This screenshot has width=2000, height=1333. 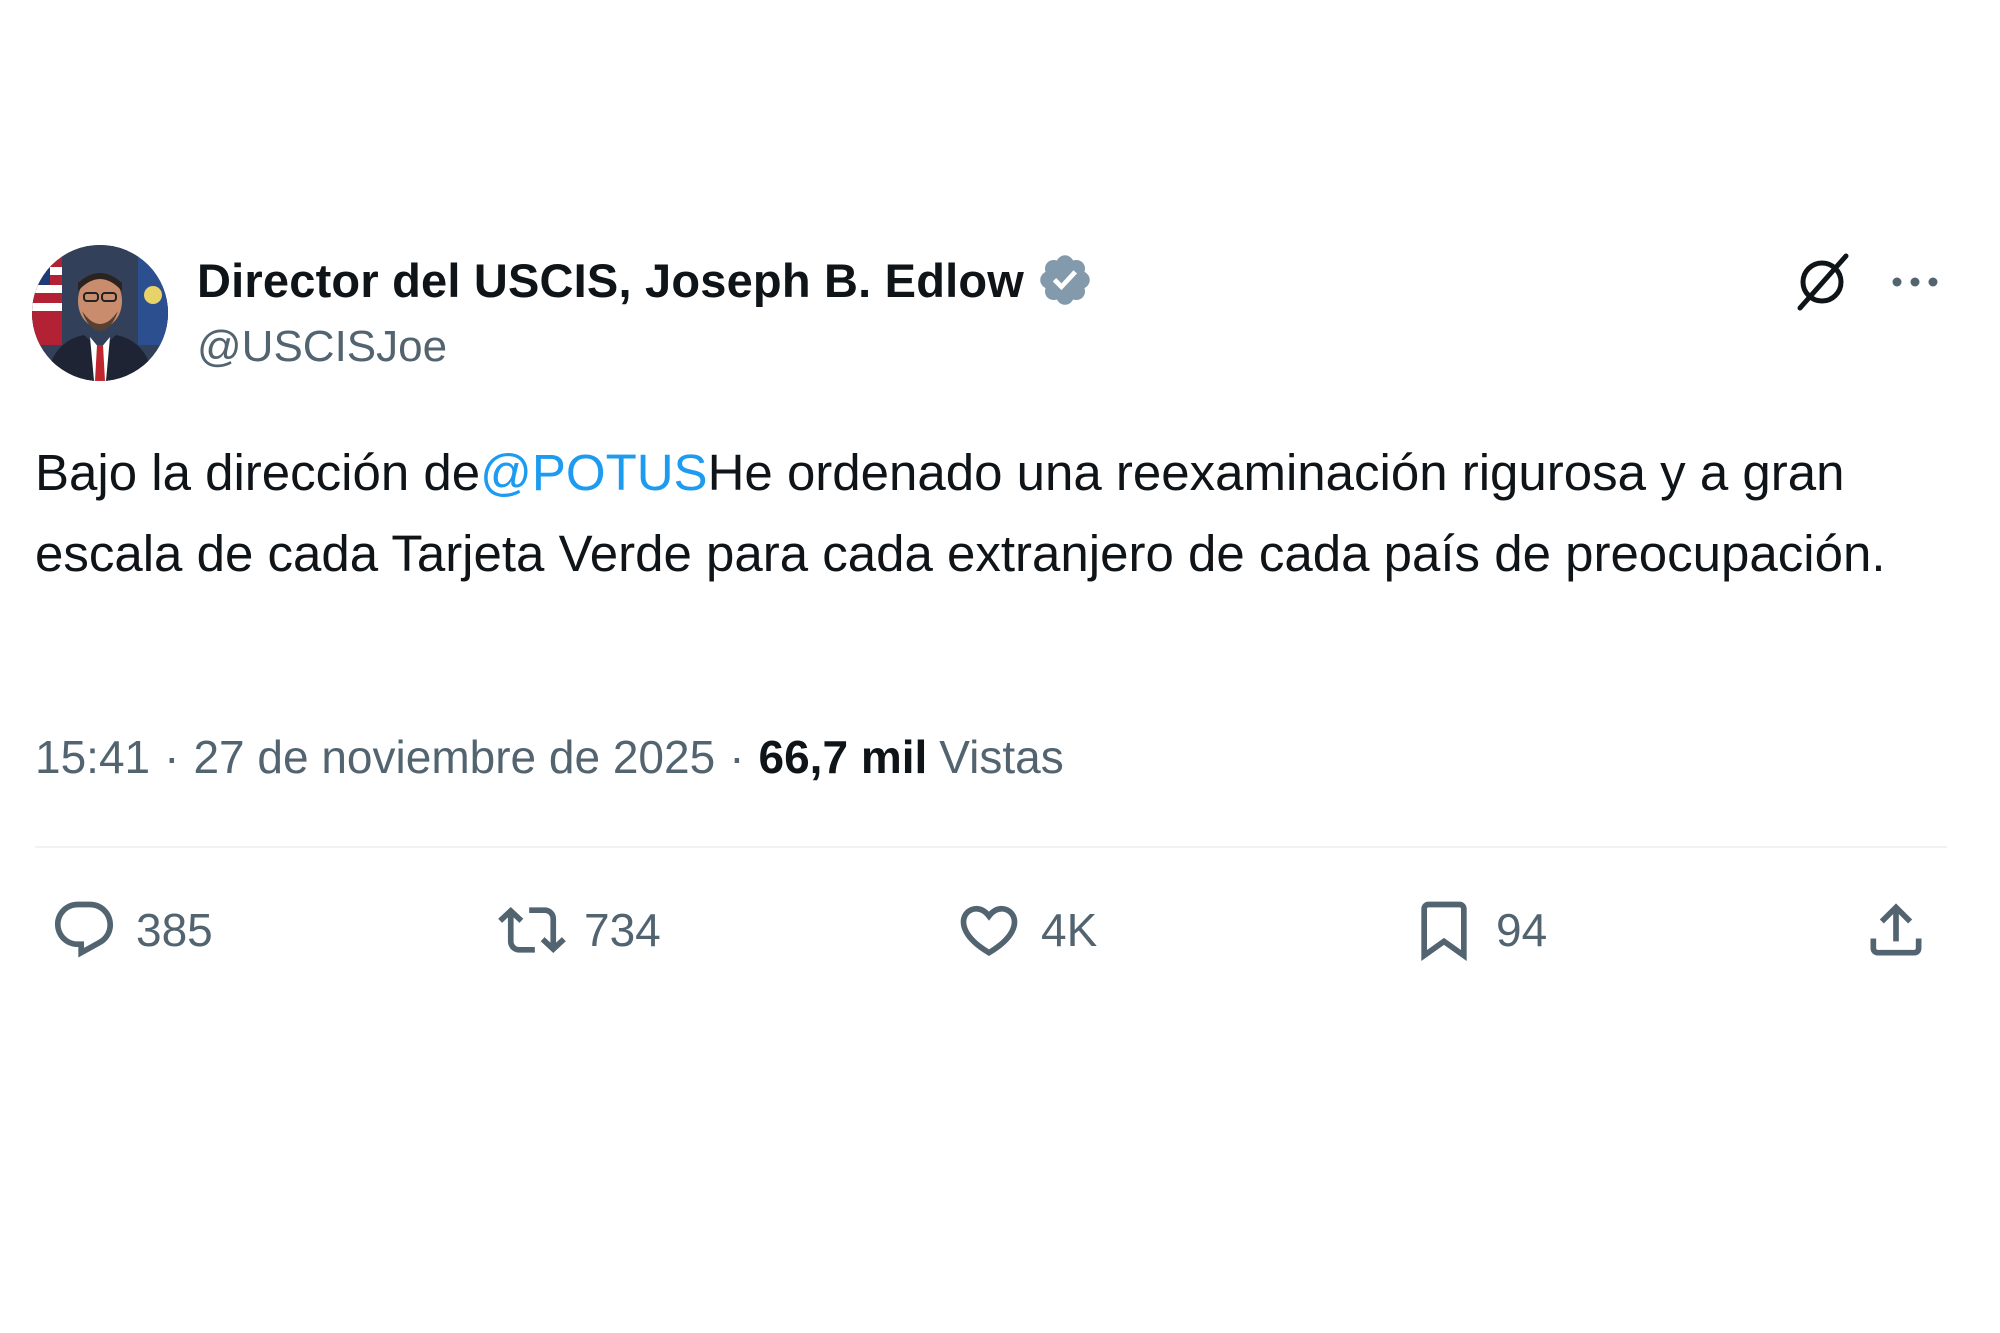 I want to click on like-button: 4K, so click(x=1026, y=930).